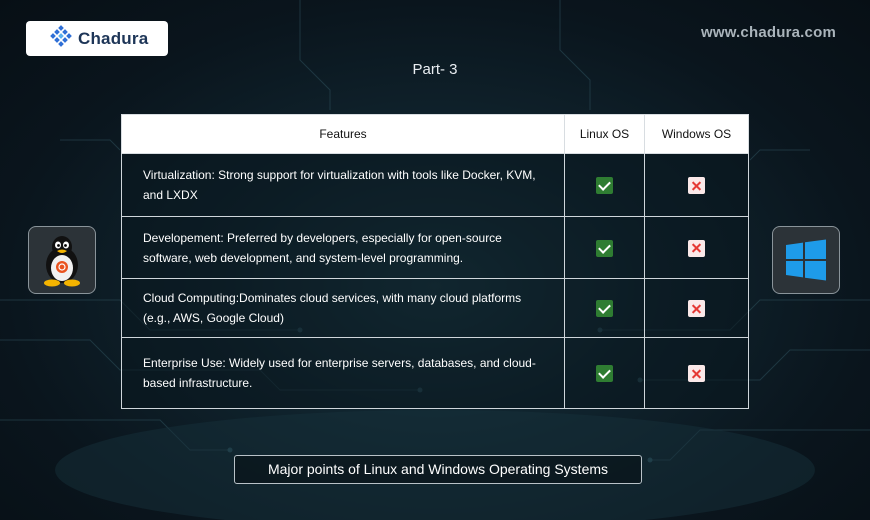  Describe the element at coordinates (696, 134) in the screenshot. I see `header-windows-os: Windows OS` at that location.